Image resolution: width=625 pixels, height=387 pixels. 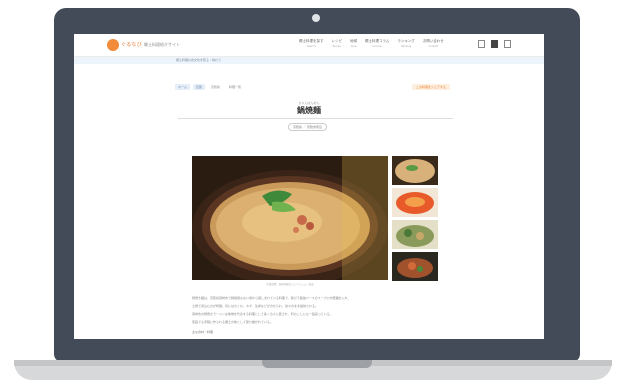 I want to click on region-tag: 高知県 ／ 高知市周辺, so click(x=307, y=127).